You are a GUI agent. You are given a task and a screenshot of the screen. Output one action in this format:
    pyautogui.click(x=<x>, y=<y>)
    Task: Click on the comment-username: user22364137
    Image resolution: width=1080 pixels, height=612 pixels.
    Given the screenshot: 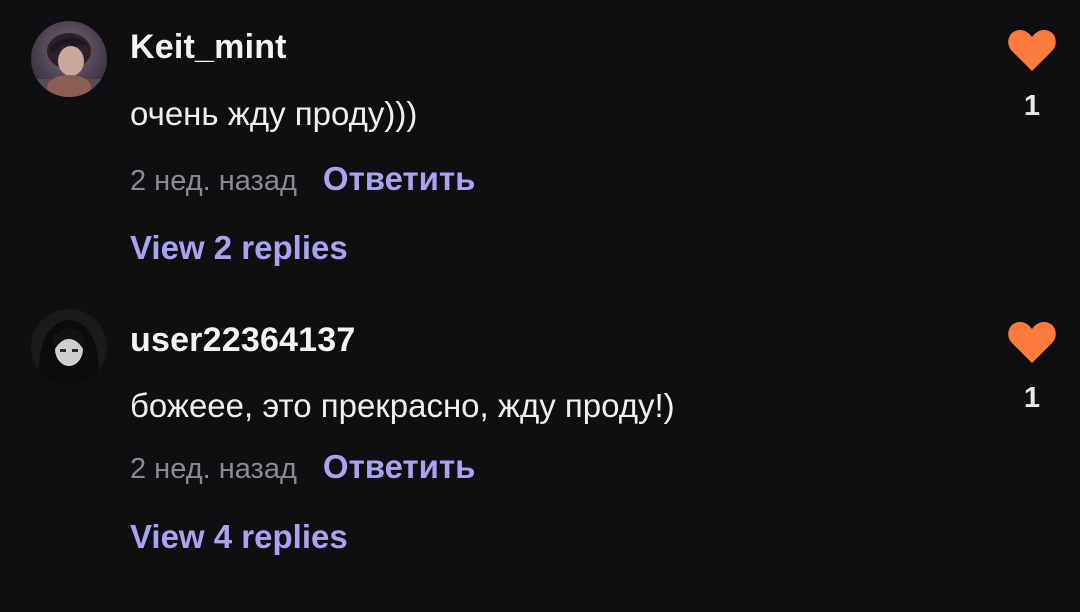 What is the action you would take?
    pyautogui.click(x=243, y=340)
    